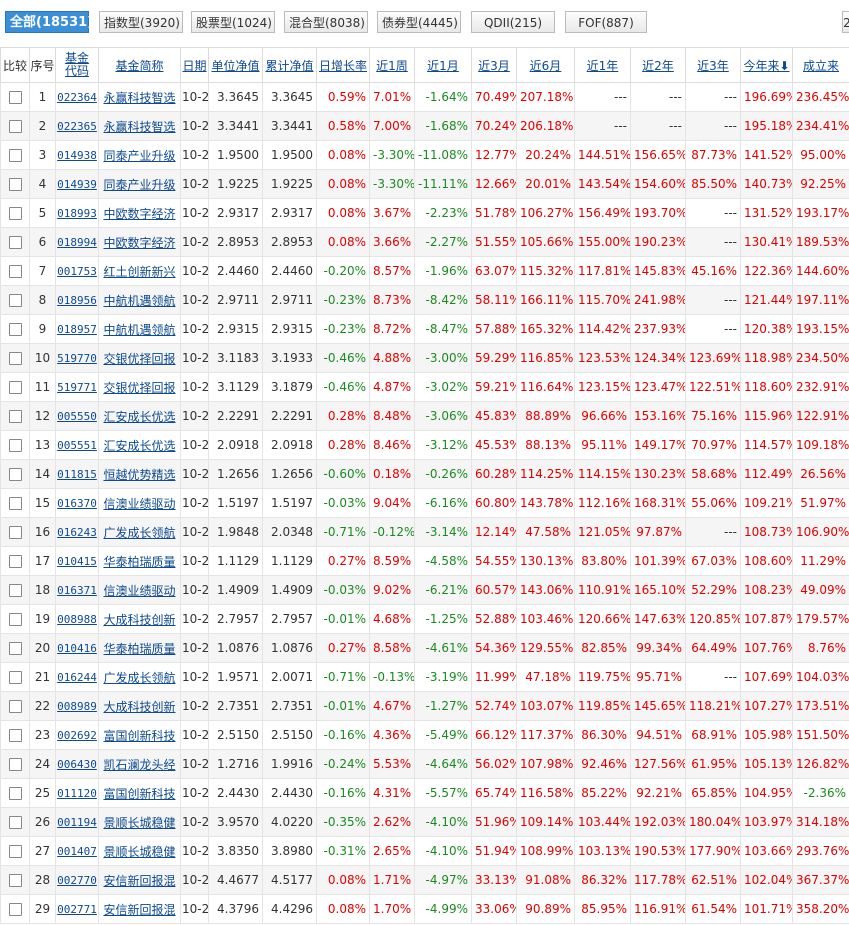 The height and width of the screenshot is (925, 849). Describe the element at coordinates (77, 909) in the screenshot. I see `fund-code-link: 002771` at that location.